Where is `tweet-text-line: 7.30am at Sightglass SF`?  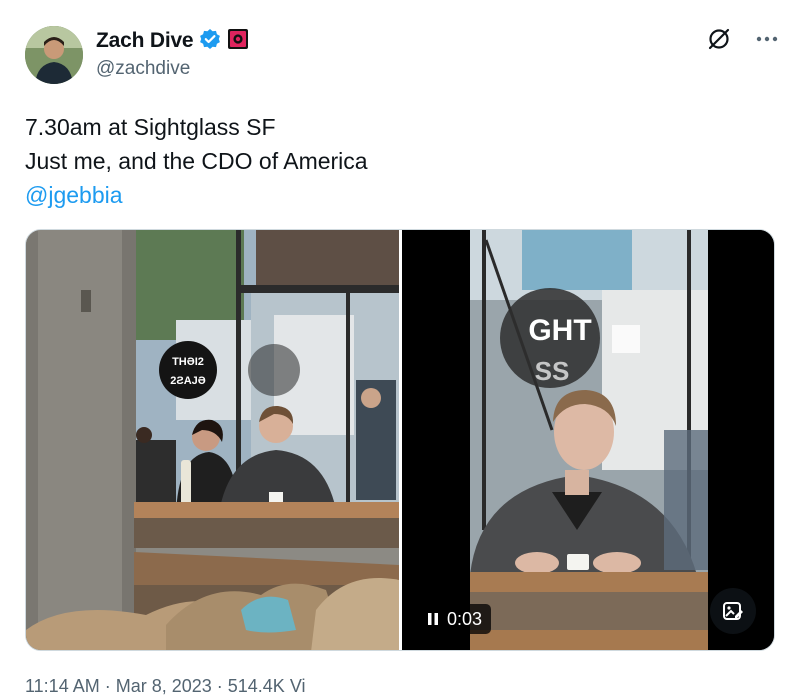
tweet-text-line: 7.30am at Sightglass SF is located at coordinates (150, 127).